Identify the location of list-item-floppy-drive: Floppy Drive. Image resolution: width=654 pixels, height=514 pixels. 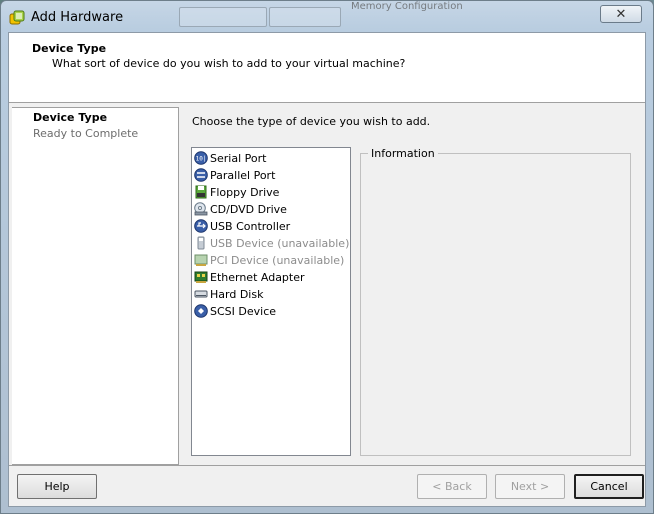
(268, 192).